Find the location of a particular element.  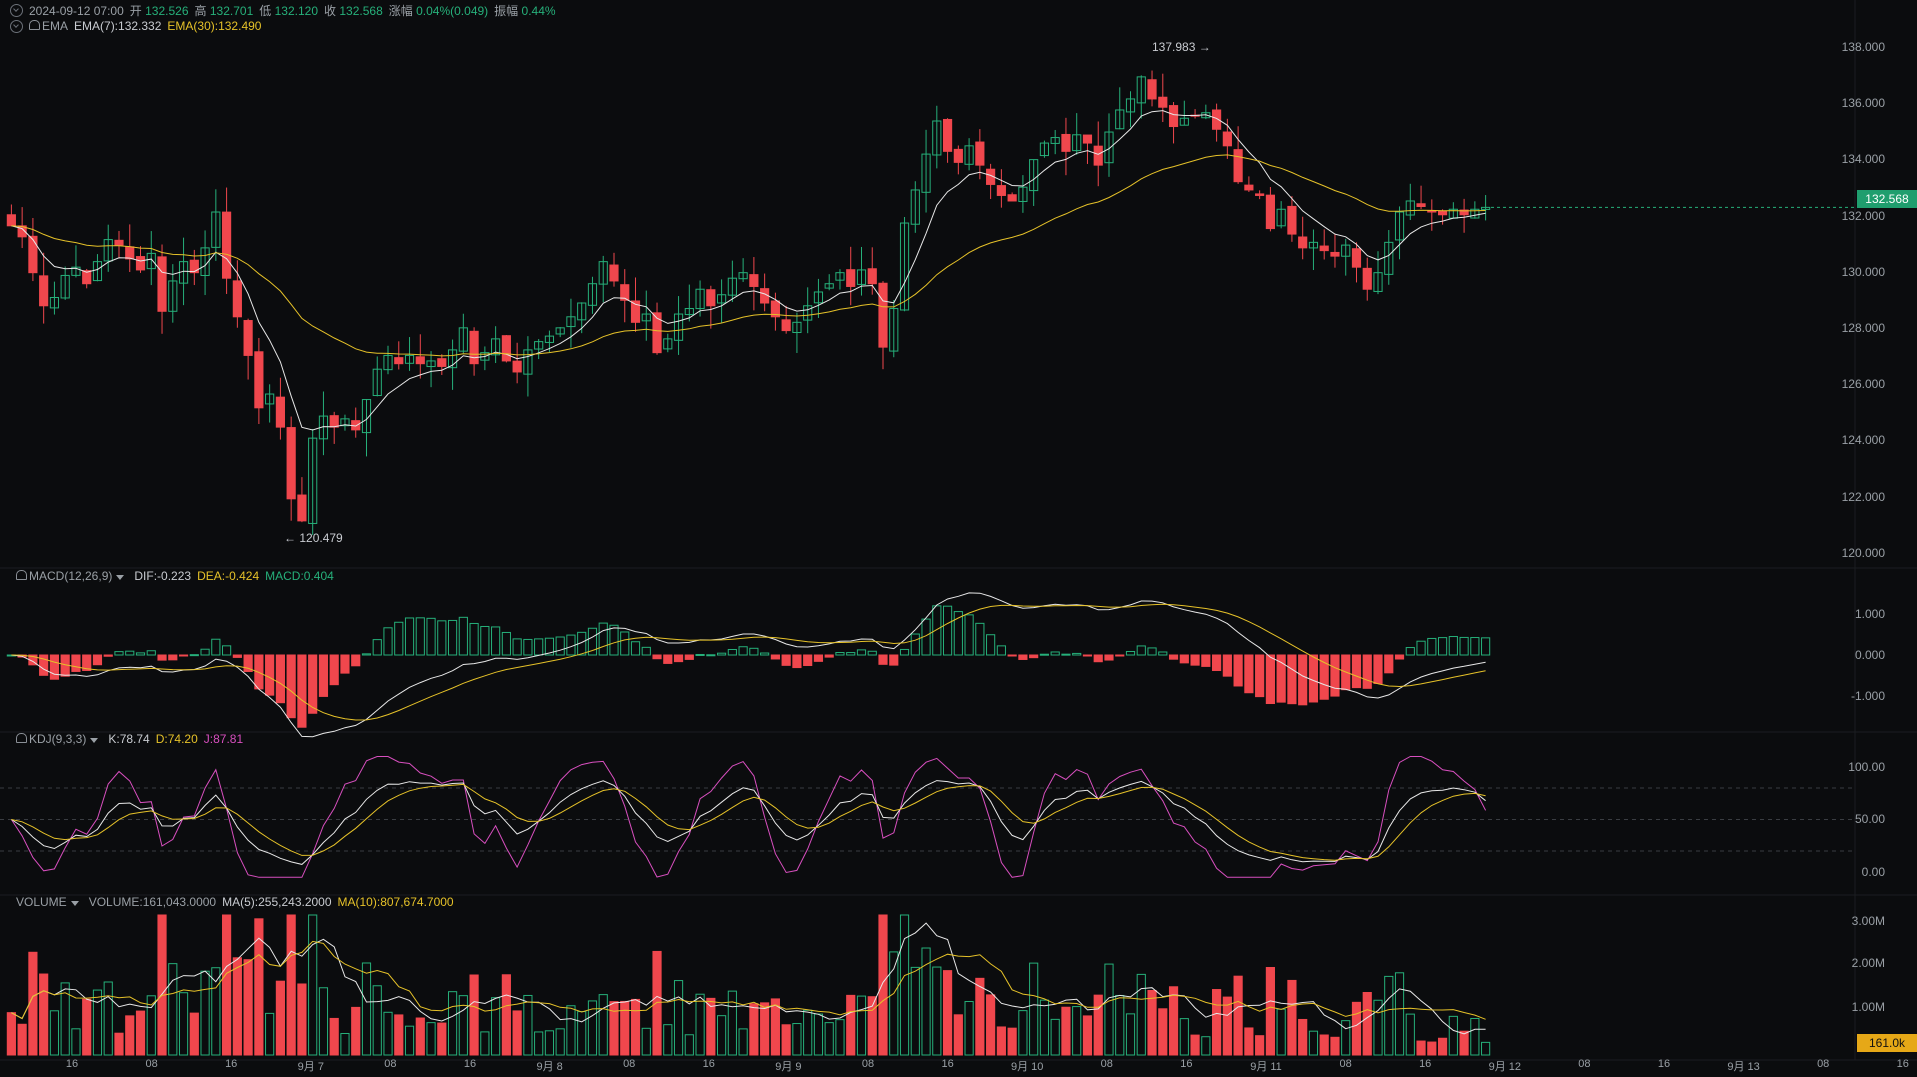

volume-ma10-line is located at coordinates (748, 980).